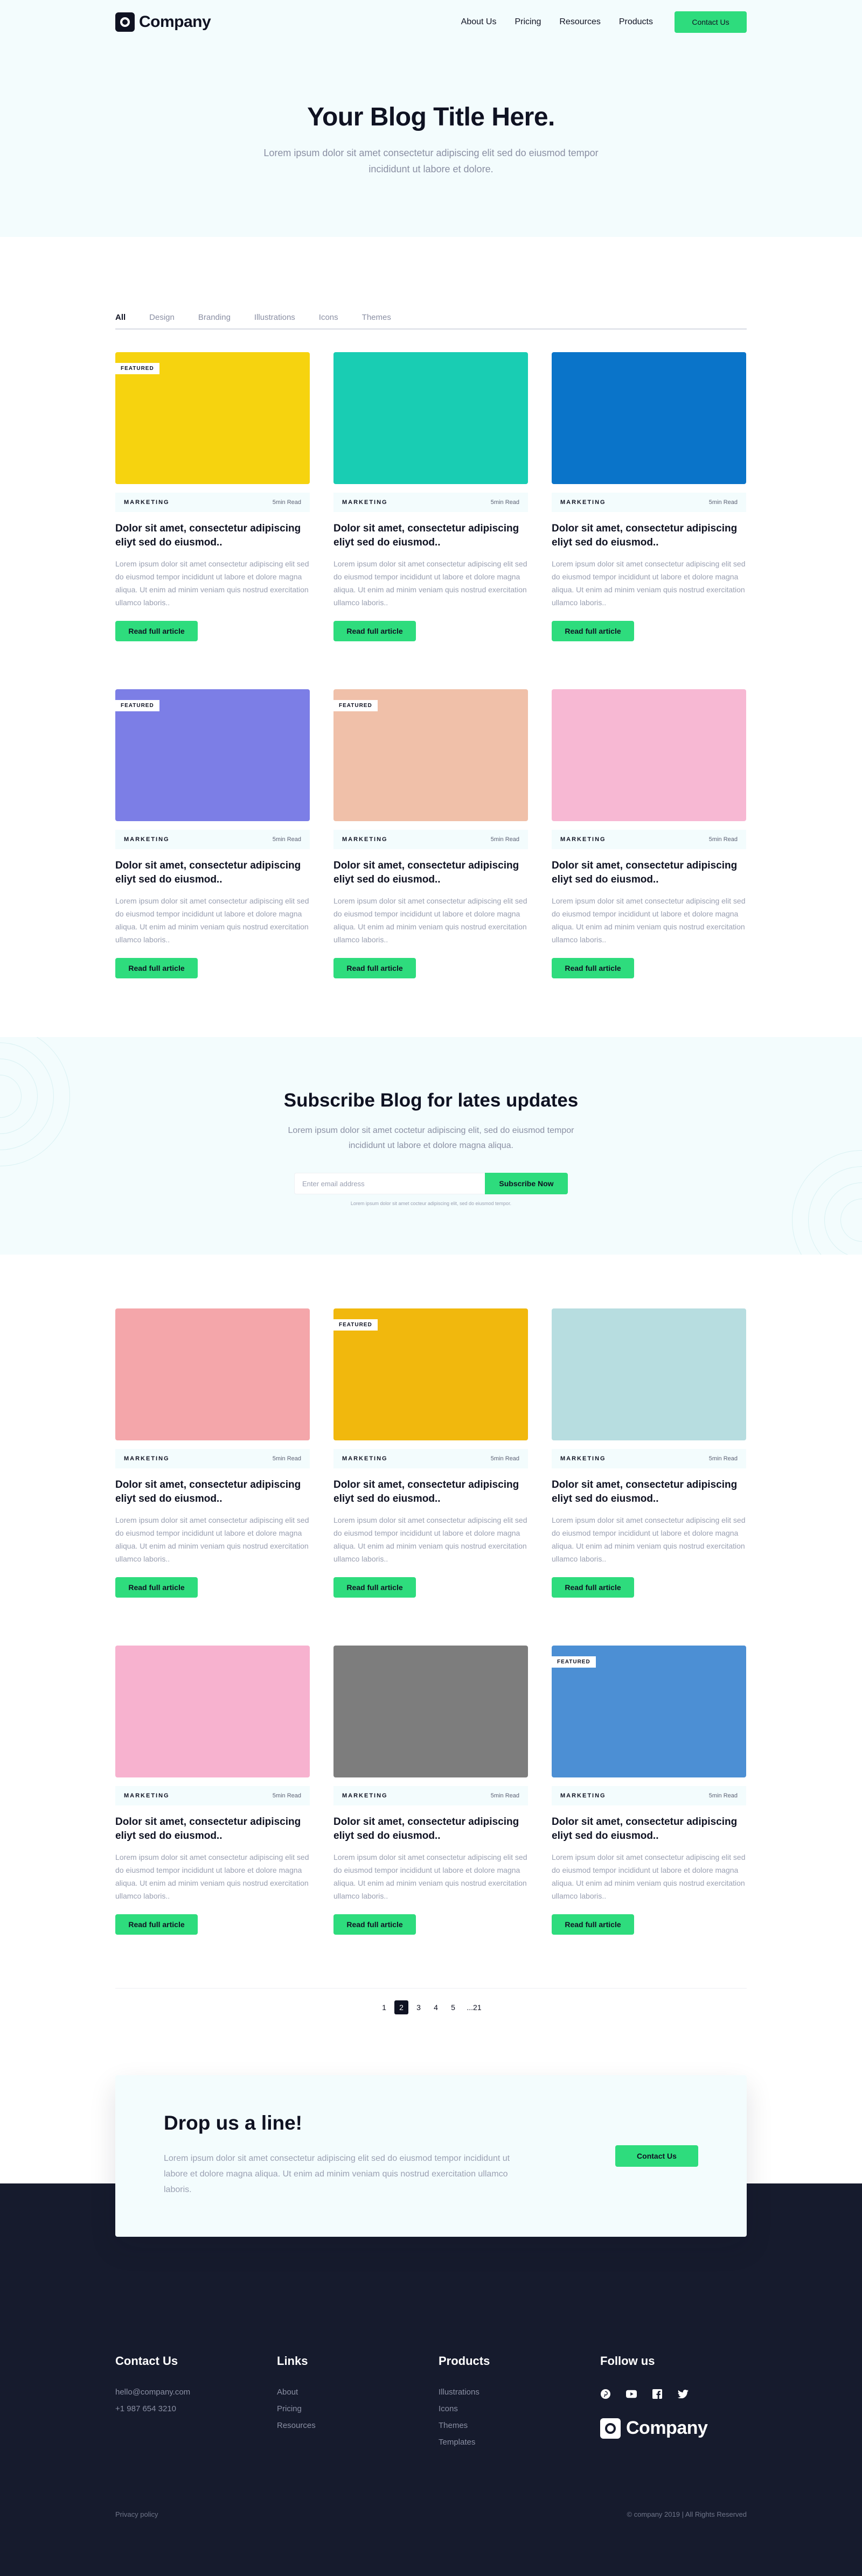 The height and width of the screenshot is (2576, 862). Describe the element at coordinates (120, 317) in the screenshot. I see `tab-all: All` at that location.